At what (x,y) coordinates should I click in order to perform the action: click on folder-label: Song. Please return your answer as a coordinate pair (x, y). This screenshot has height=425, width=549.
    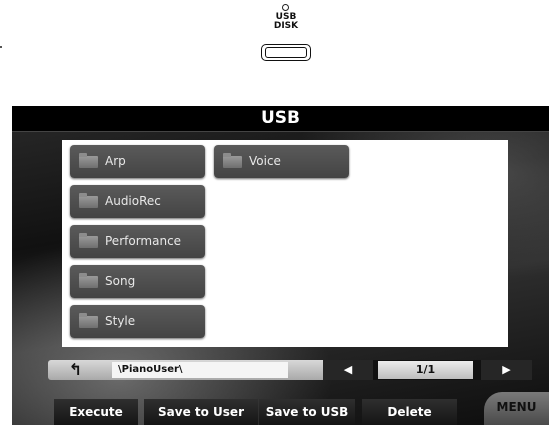
    Looking at the image, I should click on (120, 281).